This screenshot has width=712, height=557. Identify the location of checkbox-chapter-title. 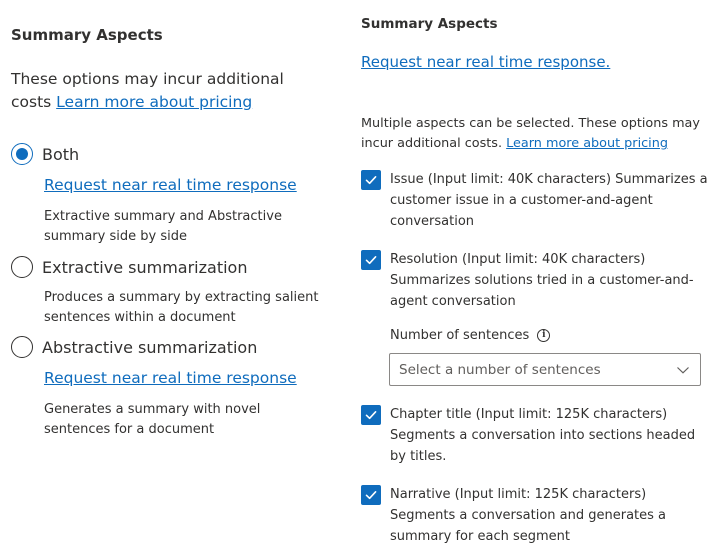
(371, 415).